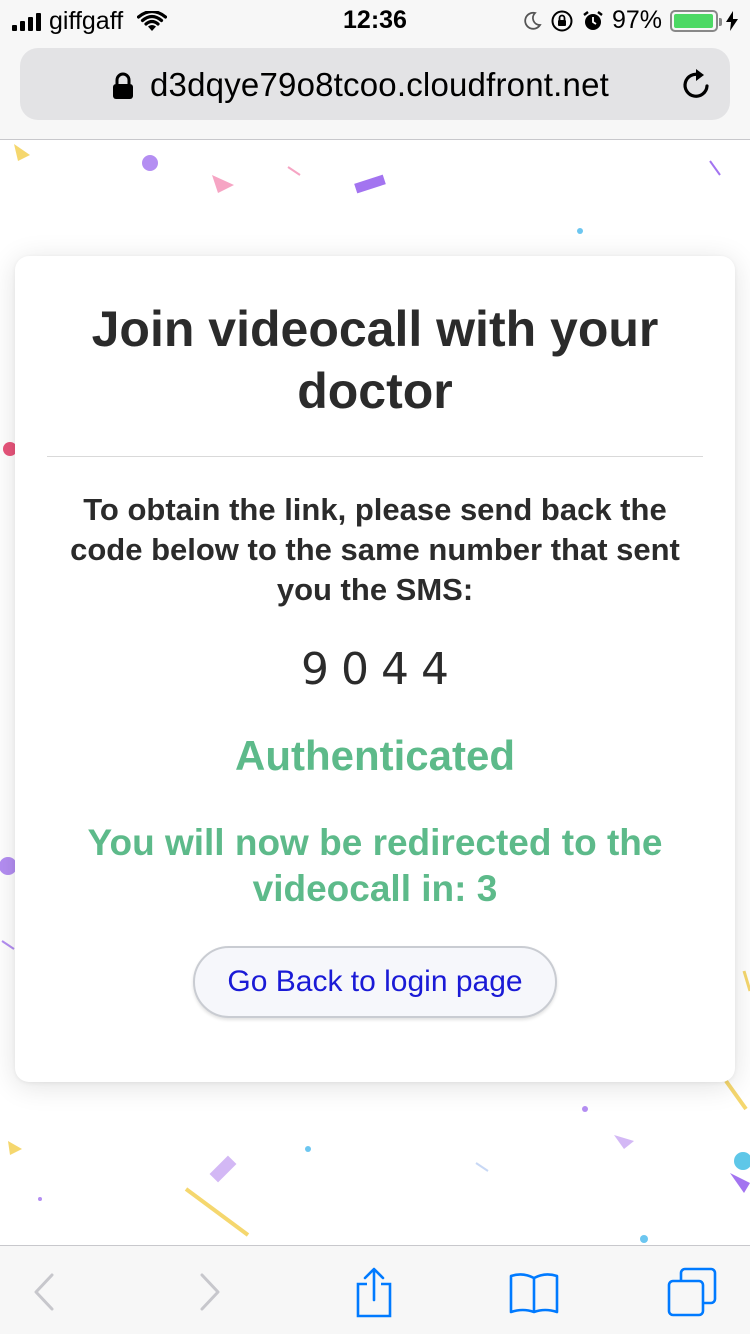 This screenshot has height=1334, width=750. I want to click on address-bar: d3dqye79o8tcoo.cloudfront.net, so click(375, 84).